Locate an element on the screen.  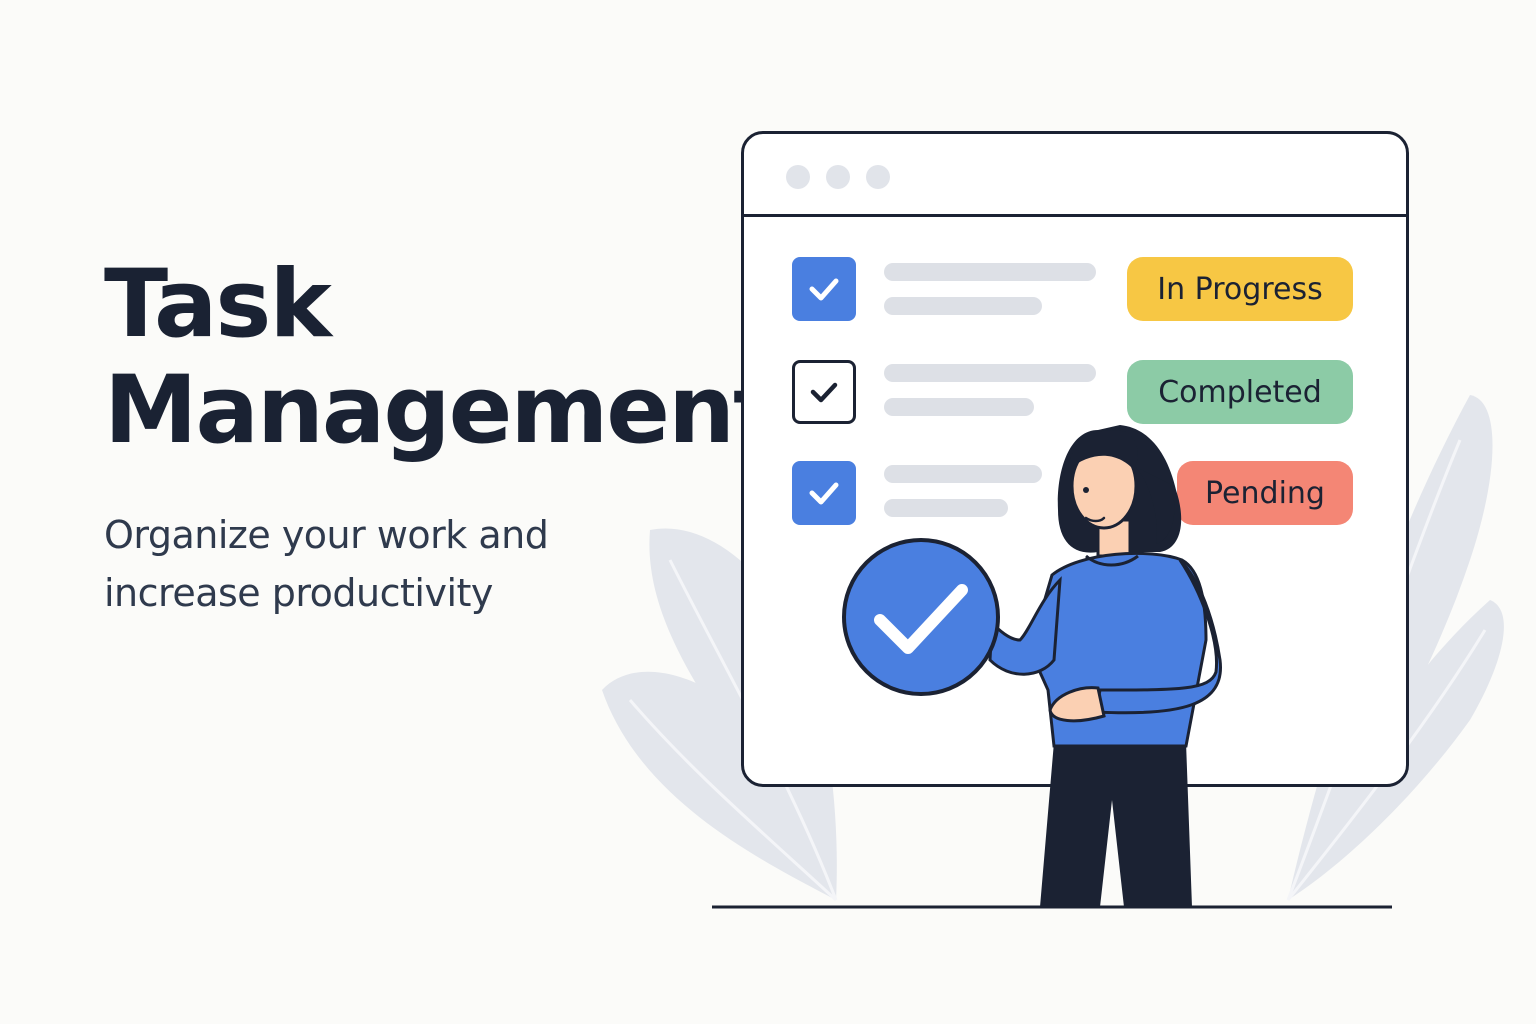
person-pants is located at coordinates (1116, 824).